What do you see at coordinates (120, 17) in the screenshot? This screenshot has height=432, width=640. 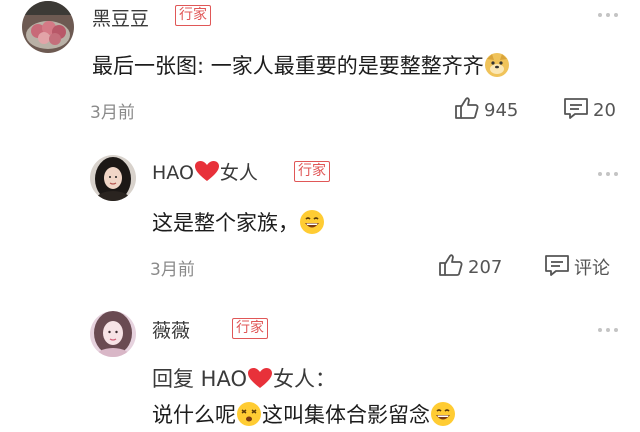 I see `username: 黑豆豆` at bounding box center [120, 17].